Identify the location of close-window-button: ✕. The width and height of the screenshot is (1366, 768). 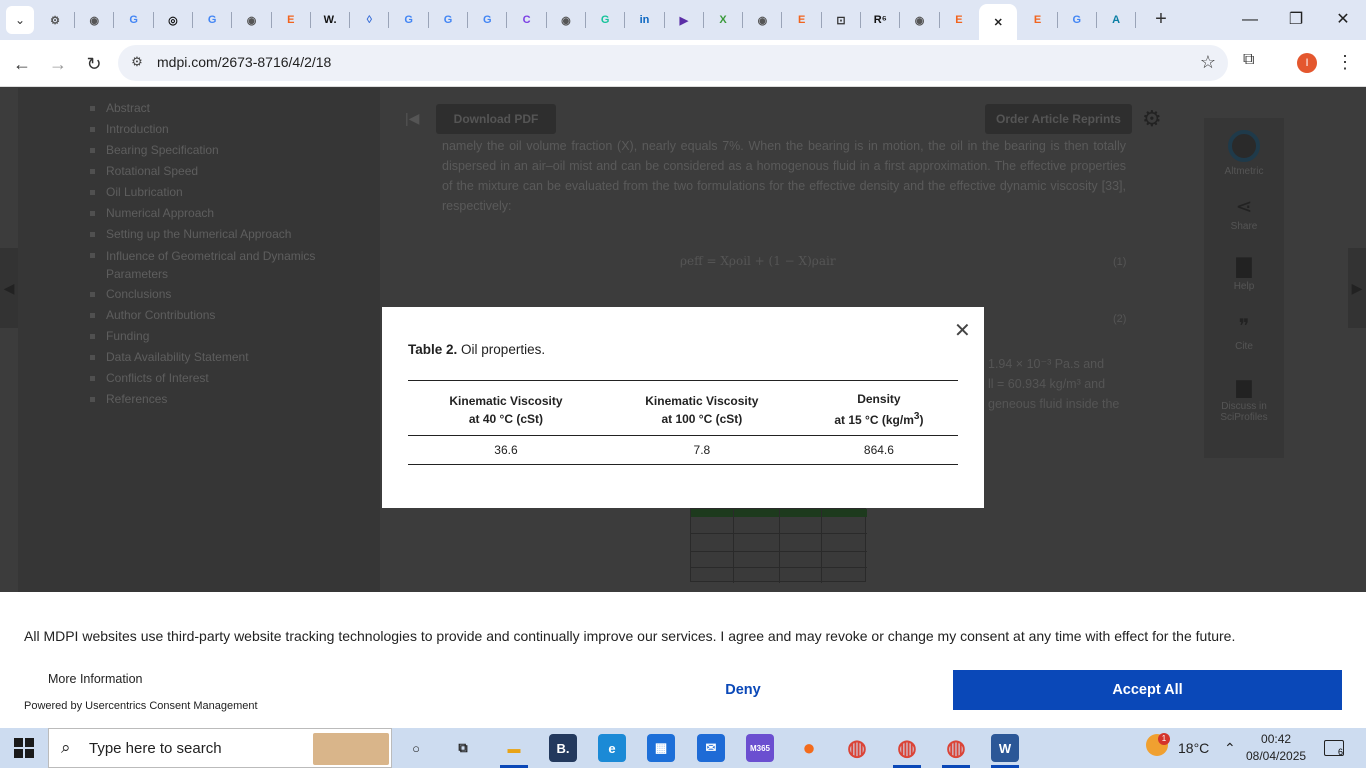
(1343, 20).